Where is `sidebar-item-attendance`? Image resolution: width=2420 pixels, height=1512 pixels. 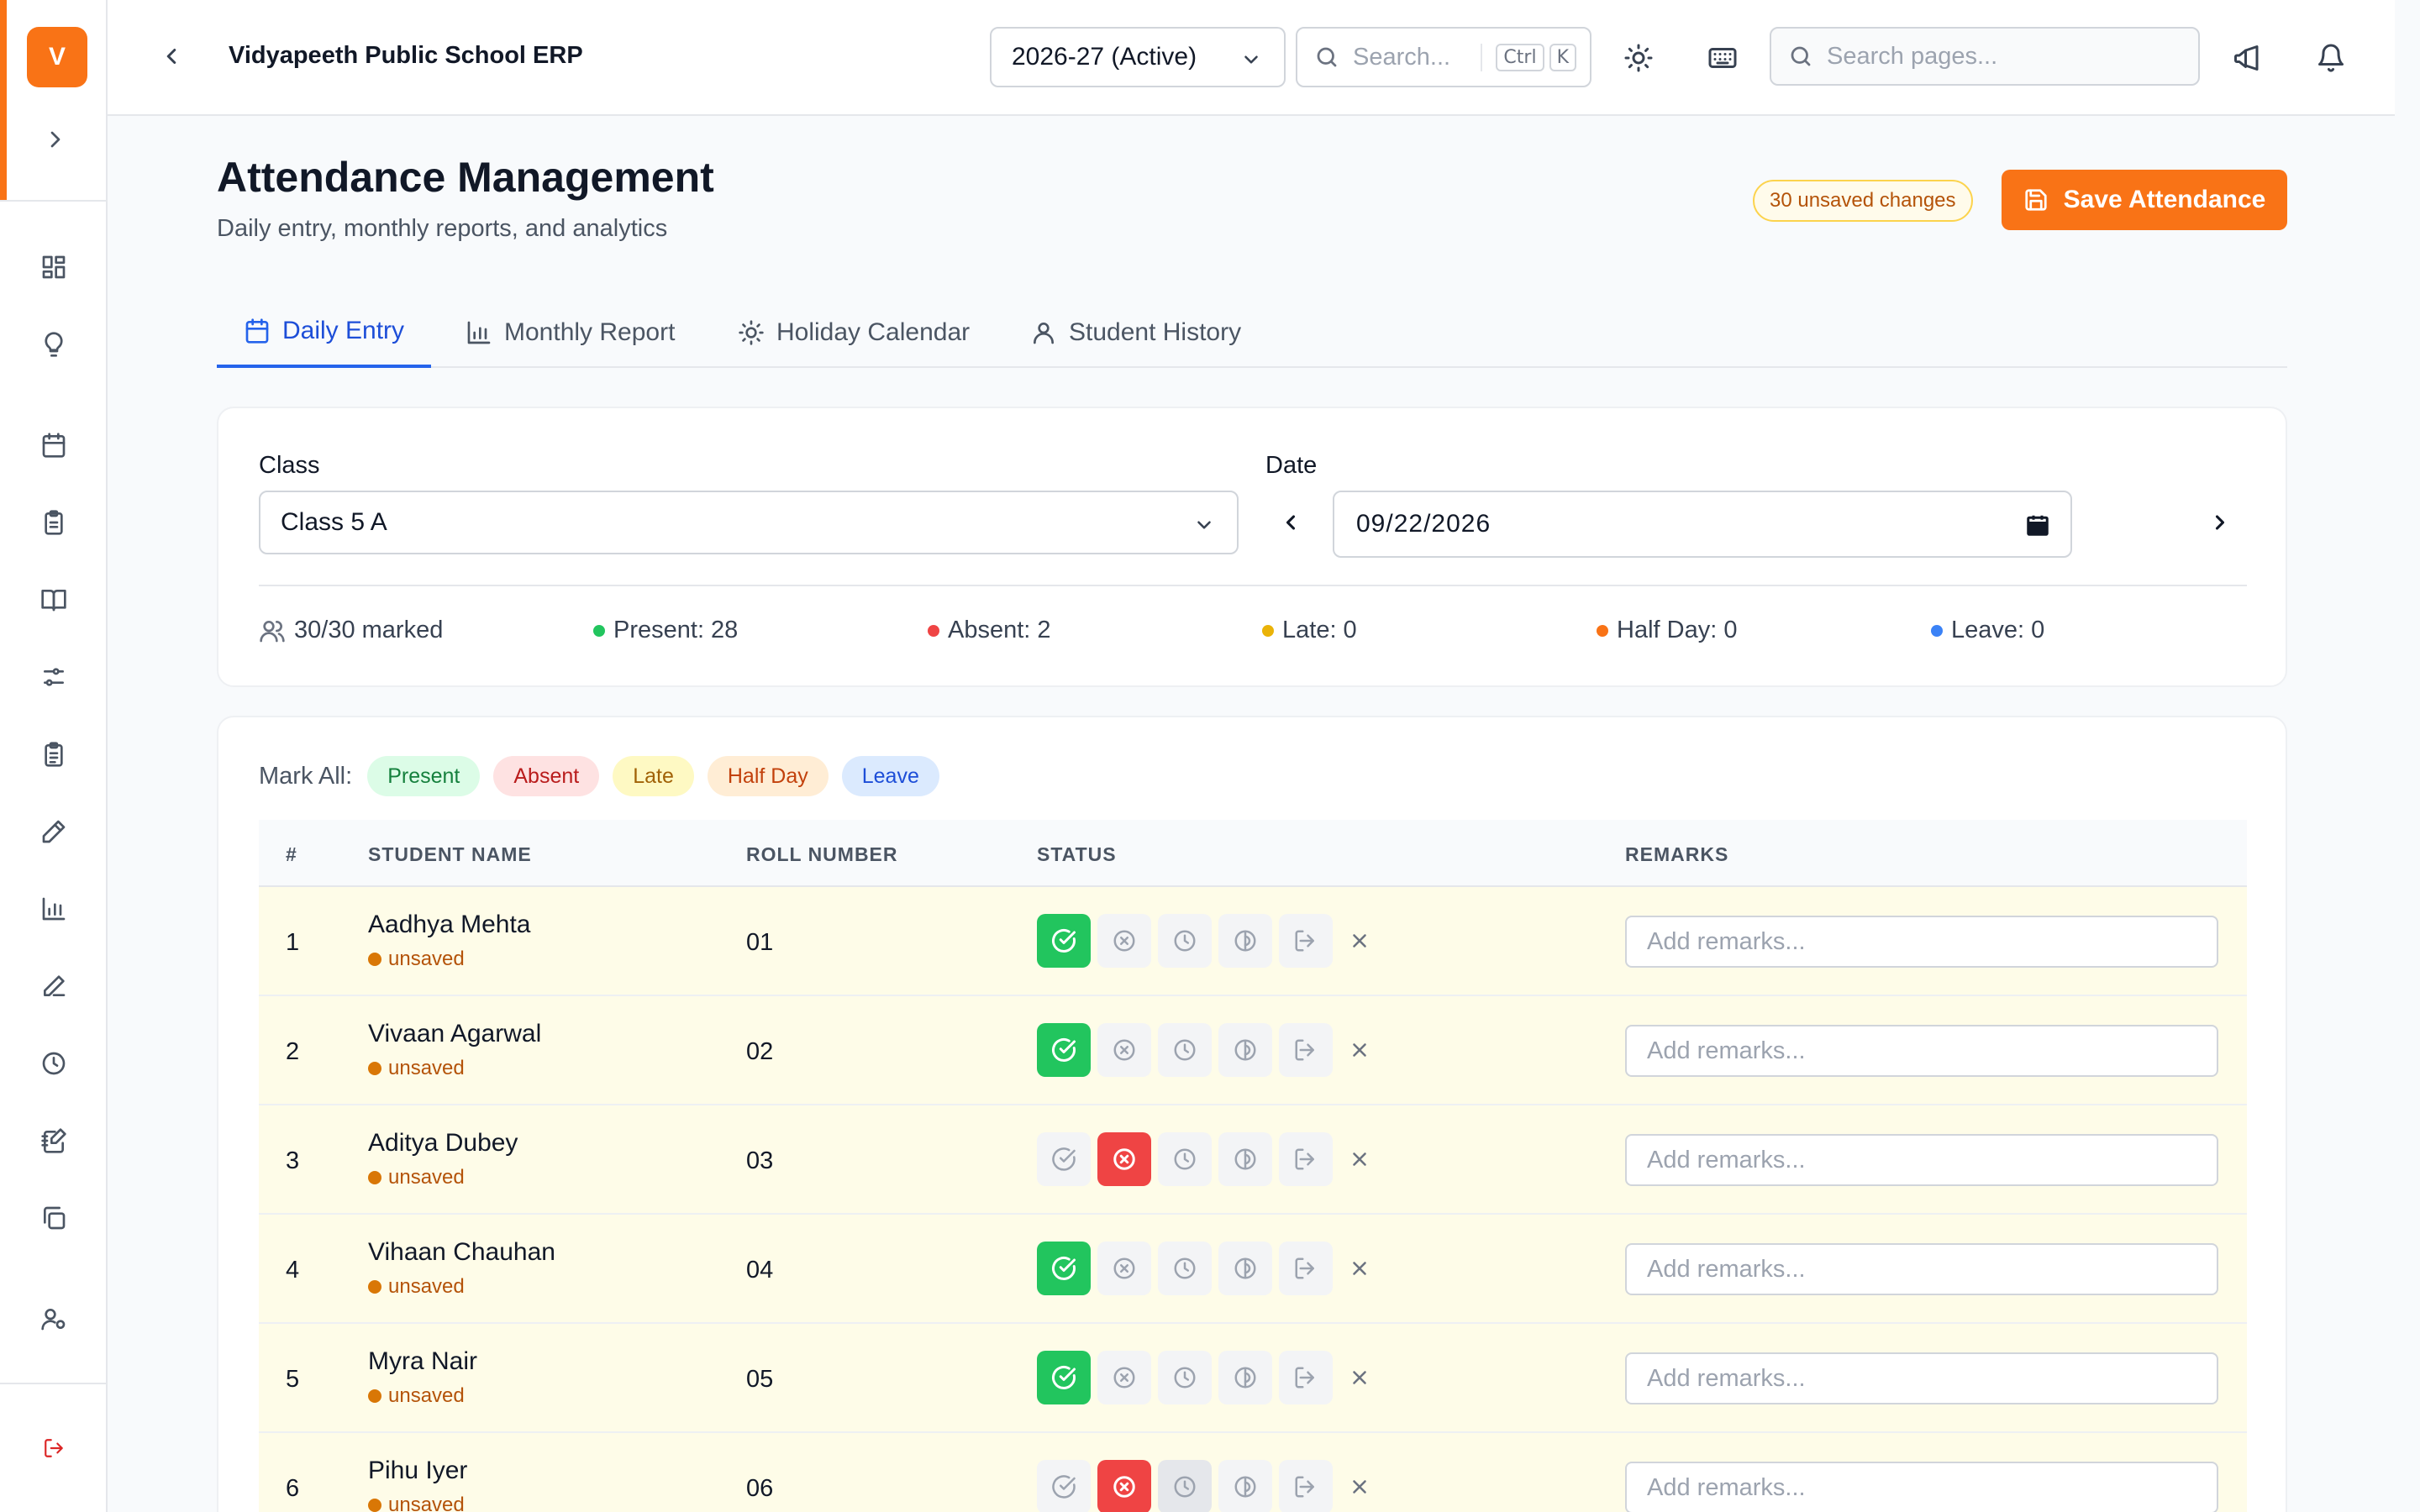
sidebar-item-attendance is located at coordinates (53, 522).